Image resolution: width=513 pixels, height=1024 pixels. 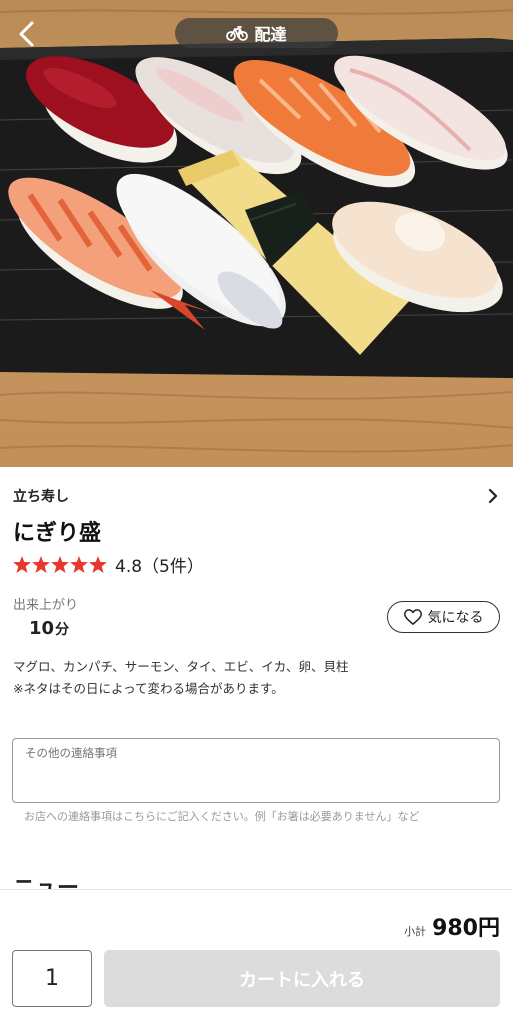 What do you see at coordinates (237, 33) in the screenshot?
I see `bicycle-icon` at bounding box center [237, 33].